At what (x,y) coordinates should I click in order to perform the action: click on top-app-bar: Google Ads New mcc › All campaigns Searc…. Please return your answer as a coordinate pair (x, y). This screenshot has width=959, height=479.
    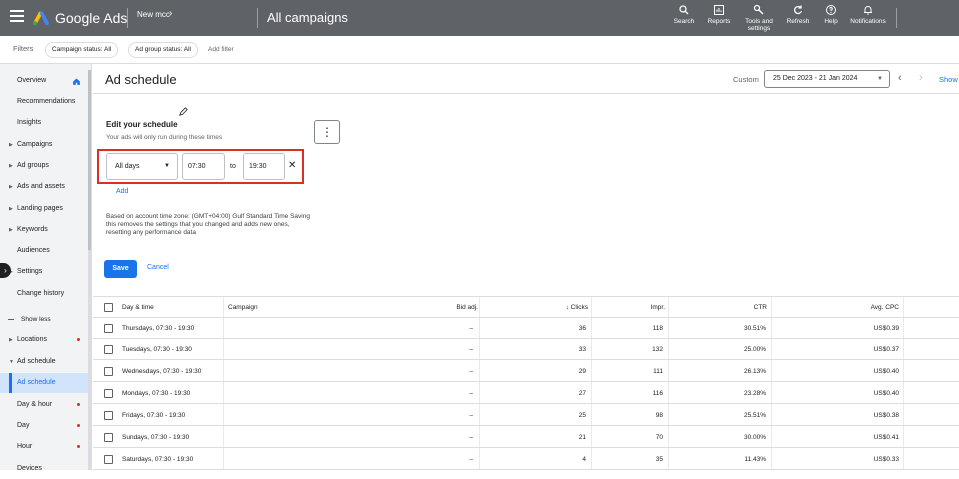
    Looking at the image, I should click on (479, 18).